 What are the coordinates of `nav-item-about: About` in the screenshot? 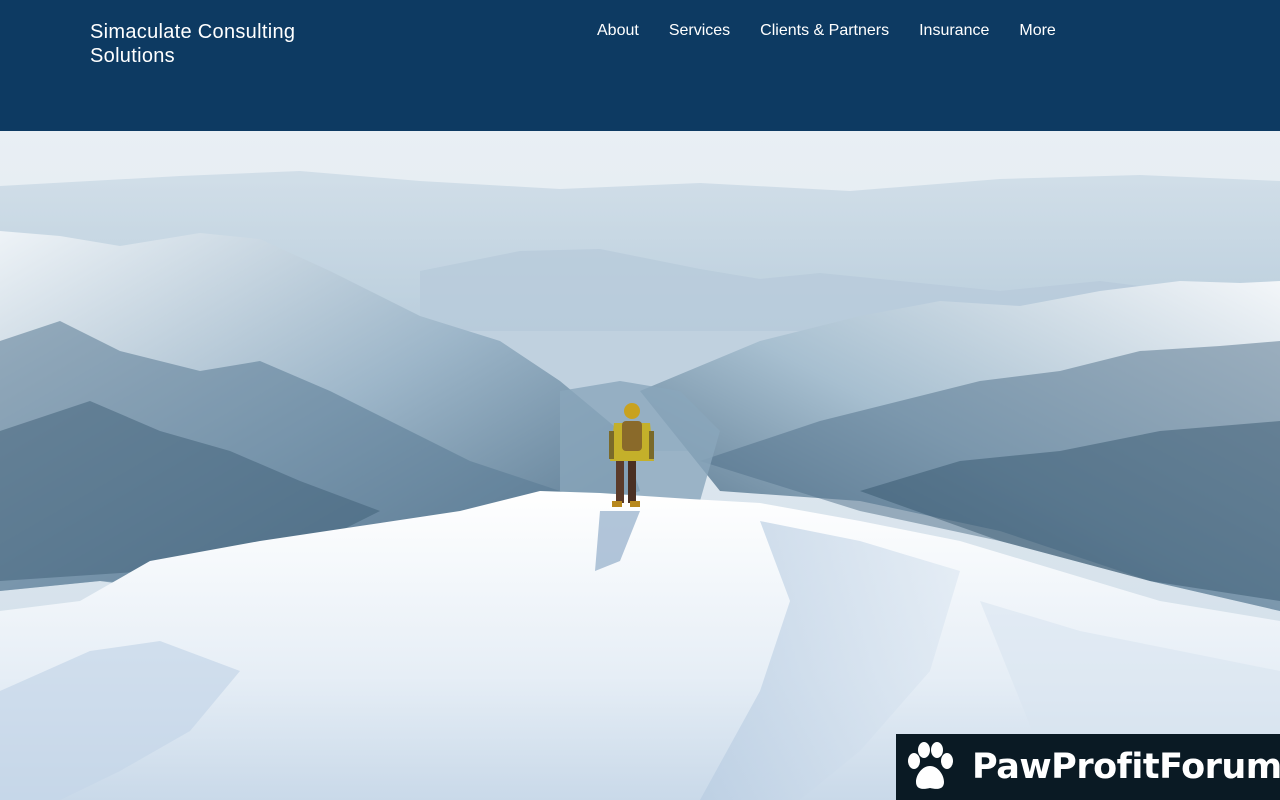 It's located at (618, 31).